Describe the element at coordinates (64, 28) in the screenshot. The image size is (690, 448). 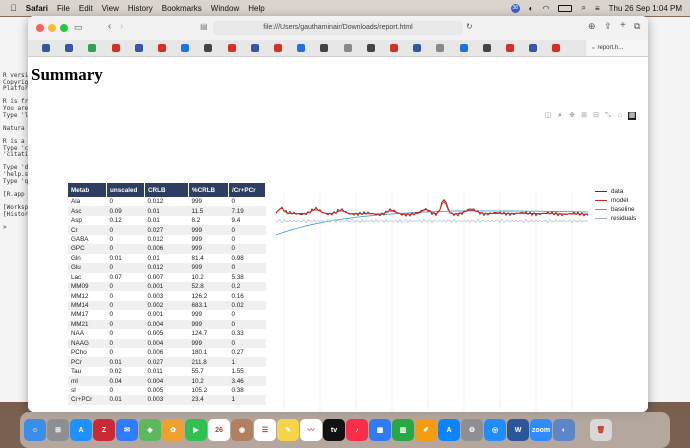
I see `zoom-window-button` at that location.